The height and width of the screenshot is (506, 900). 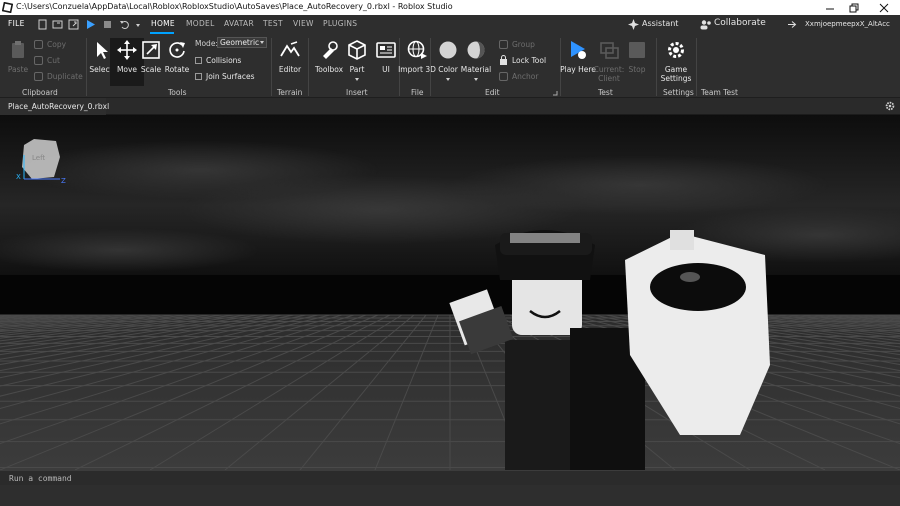 I want to click on play-here-icon, so click(x=578, y=50).